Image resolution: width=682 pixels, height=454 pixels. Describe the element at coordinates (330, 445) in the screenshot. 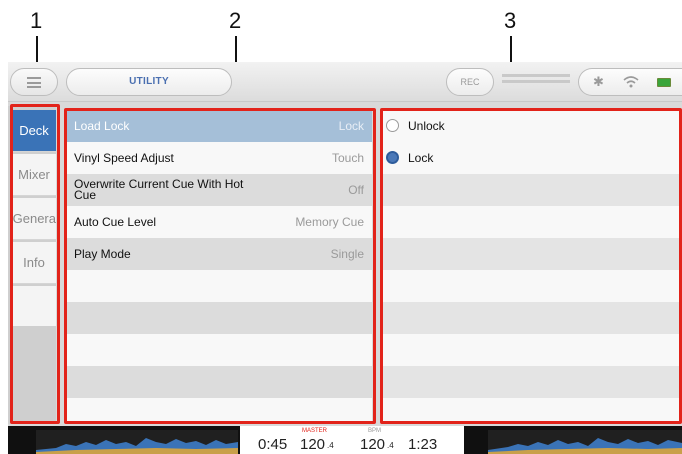

I see `master-bpm-decimal: .4` at that location.